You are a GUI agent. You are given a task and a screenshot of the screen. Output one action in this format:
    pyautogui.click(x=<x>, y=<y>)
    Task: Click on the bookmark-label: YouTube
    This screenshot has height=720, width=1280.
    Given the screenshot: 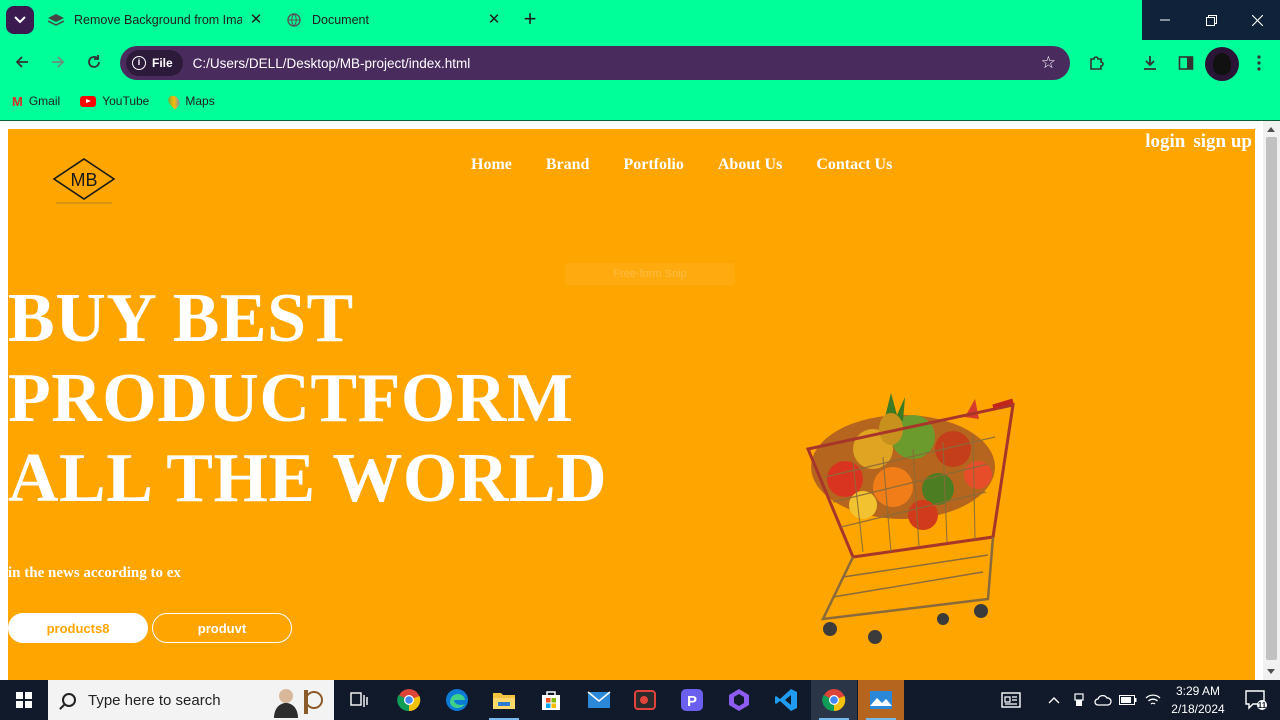 What is the action you would take?
    pyautogui.click(x=126, y=101)
    